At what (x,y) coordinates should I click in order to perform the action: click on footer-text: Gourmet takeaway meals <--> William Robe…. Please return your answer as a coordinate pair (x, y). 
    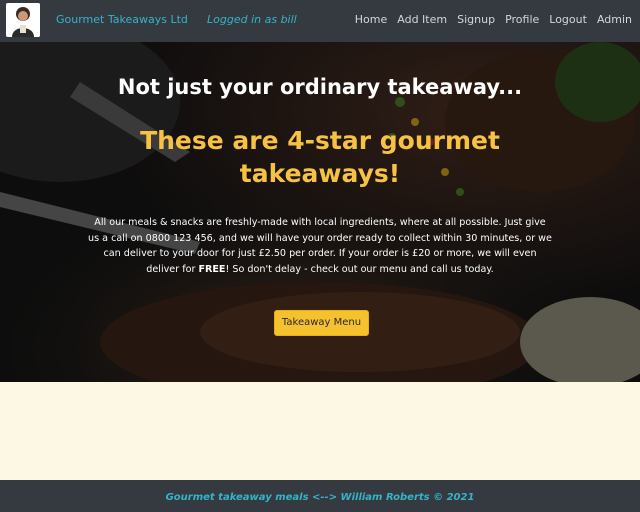
    Looking at the image, I should click on (320, 497).